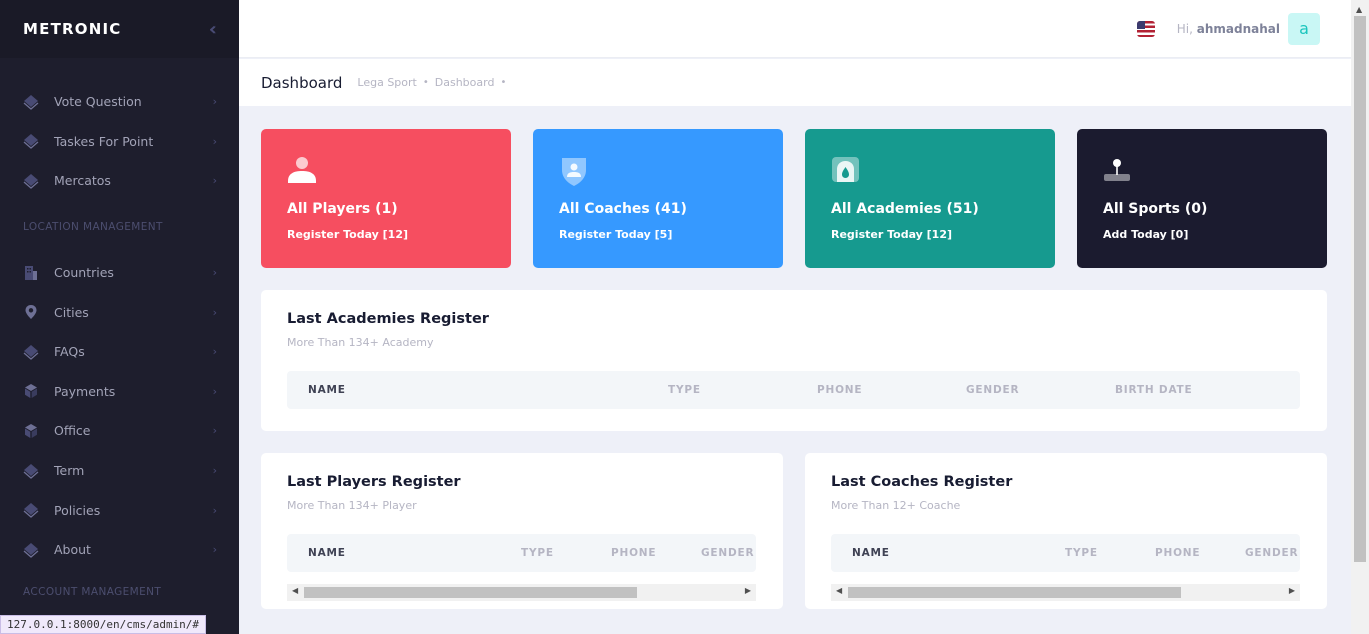  Describe the element at coordinates (119, 273) in the screenshot. I see `sidebar-item-countries: Countries ›` at that location.